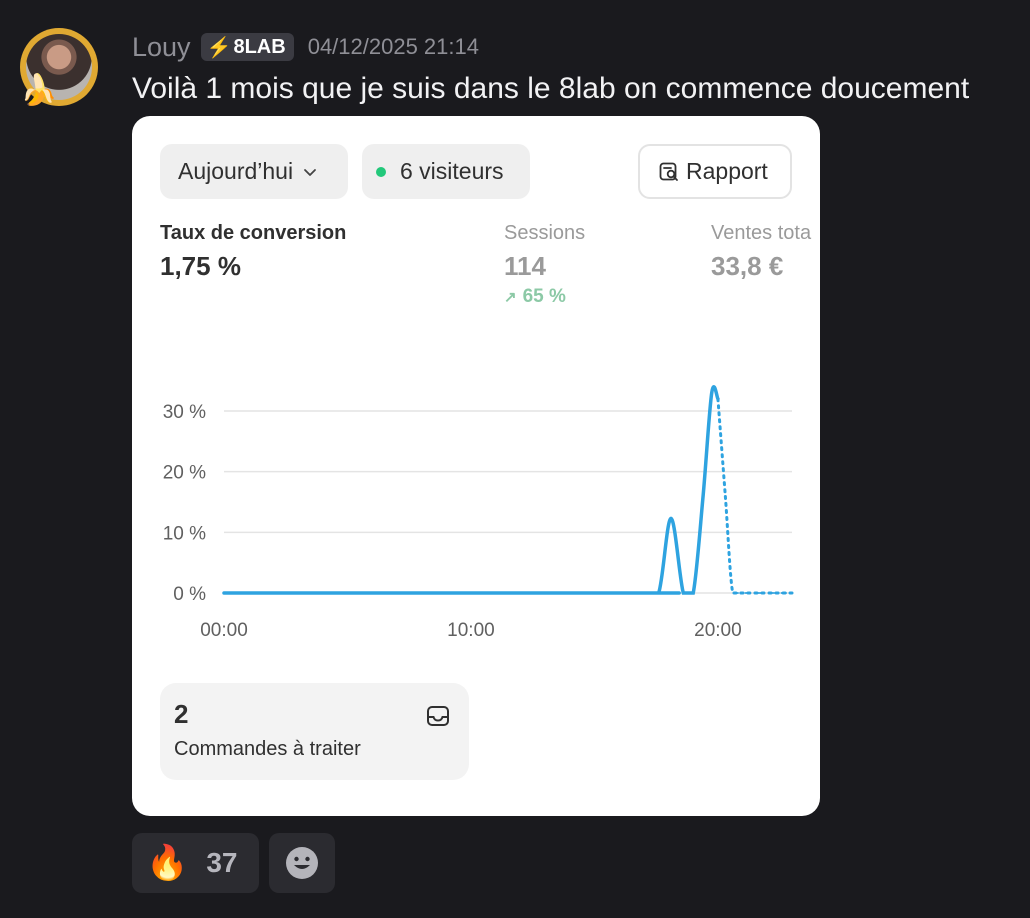  I want to click on reaction-count: 37, so click(222, 862).